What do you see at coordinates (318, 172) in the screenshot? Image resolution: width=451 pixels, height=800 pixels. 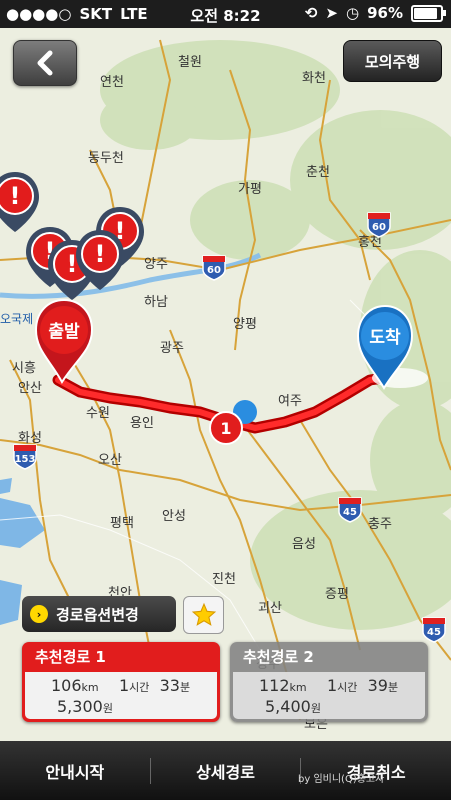 I see `map-place-label: 춘천` at bounding box center [318, 172].